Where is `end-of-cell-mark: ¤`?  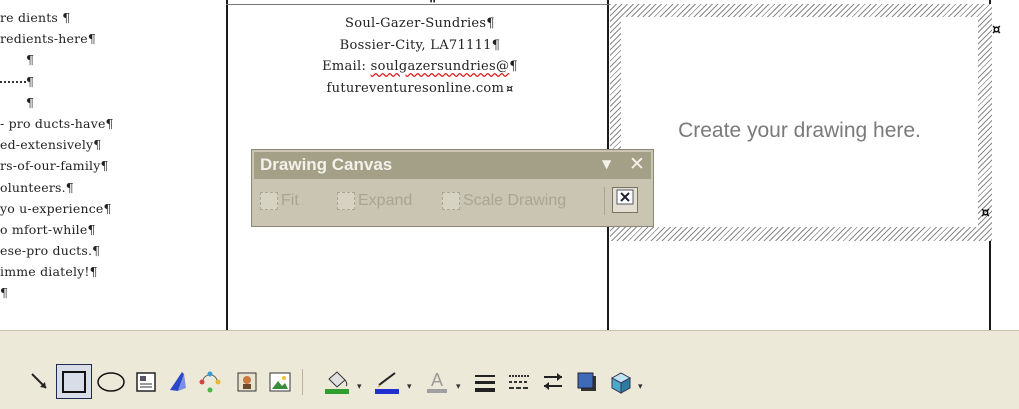 end-of-cell-mark: ¤ is located at coordinates (510, 88).